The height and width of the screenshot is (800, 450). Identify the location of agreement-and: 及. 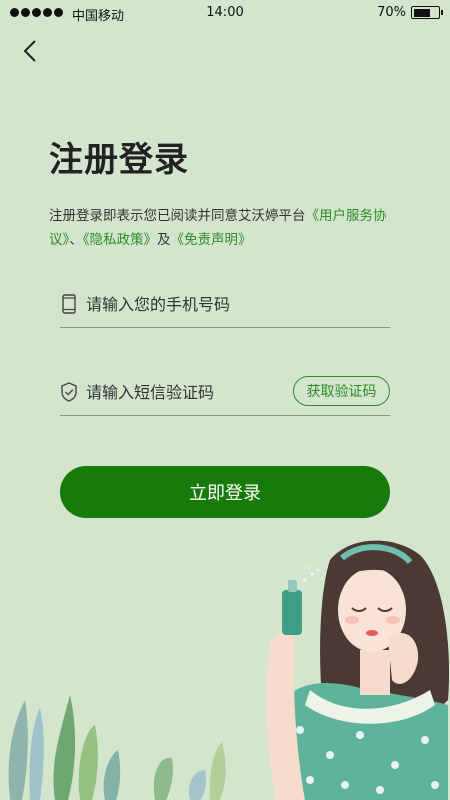
(164, 240).